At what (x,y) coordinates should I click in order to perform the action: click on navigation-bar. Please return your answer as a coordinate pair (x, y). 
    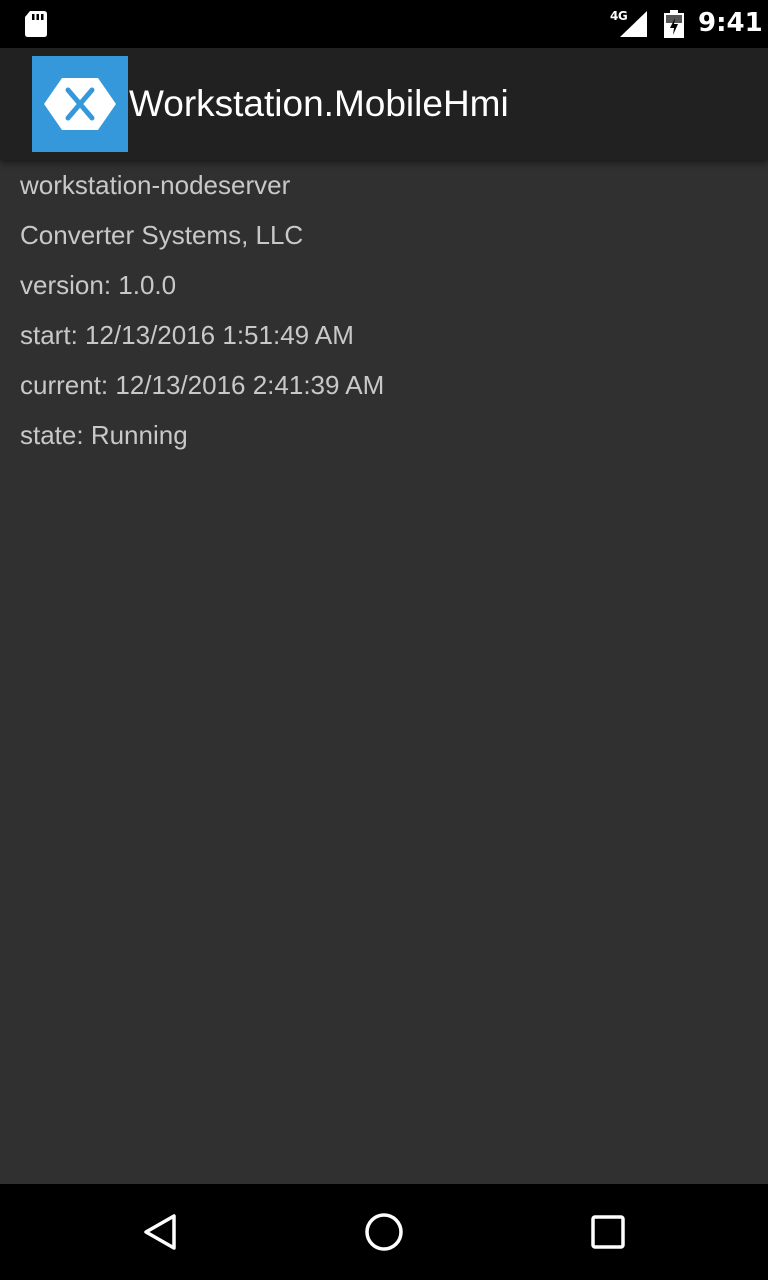
    Looking at the image, I should click on (384, 1232).